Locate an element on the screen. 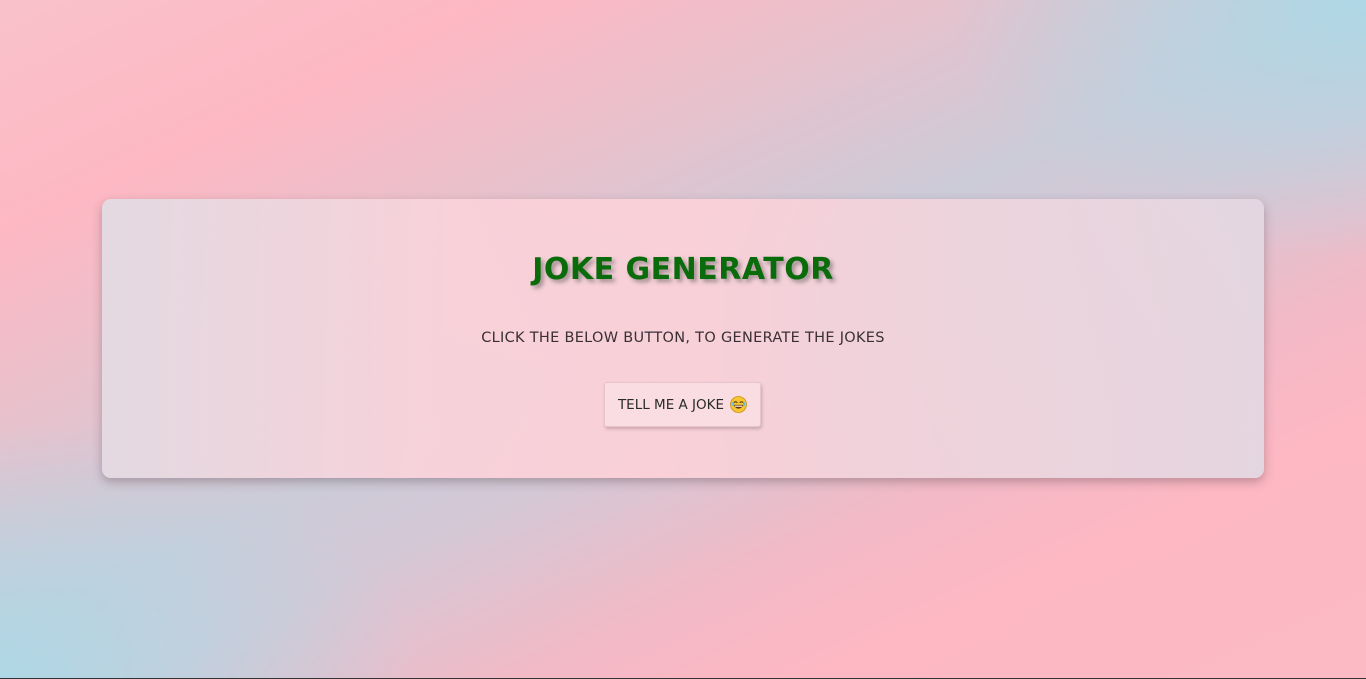 The height and width of the screenshot is (679, 1366). tell-joke-button: TELL ME A JOKE is located at coordinates (682, 404).